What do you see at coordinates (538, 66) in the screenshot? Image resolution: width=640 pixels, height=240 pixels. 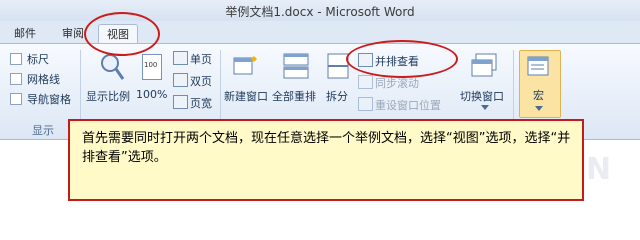 I see `macro-icon` at bounding box center [538, 66].